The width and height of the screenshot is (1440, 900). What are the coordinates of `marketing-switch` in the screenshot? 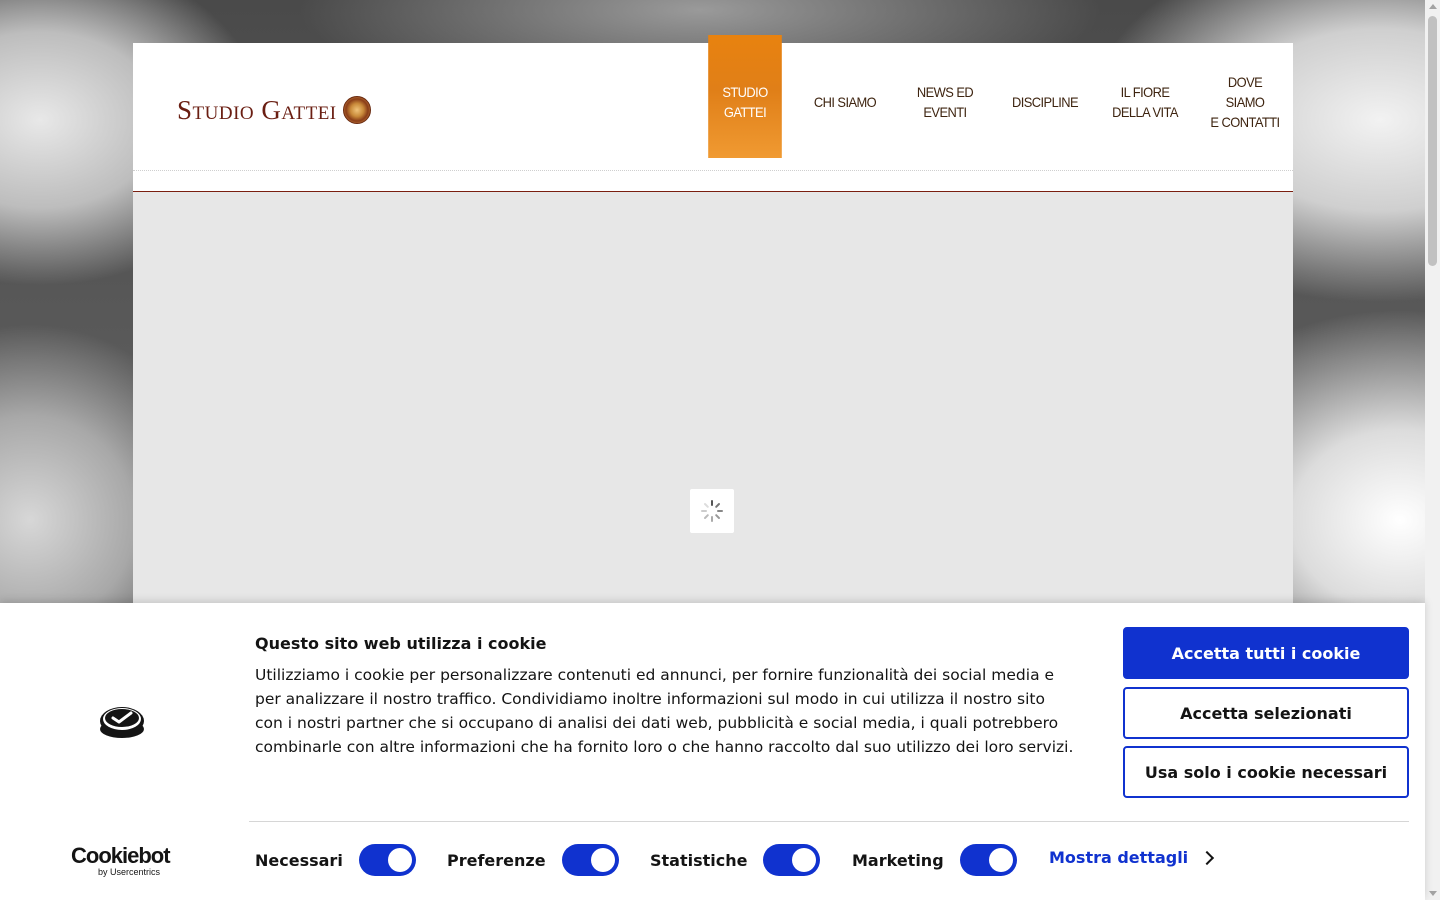 It's located at (988, 860).